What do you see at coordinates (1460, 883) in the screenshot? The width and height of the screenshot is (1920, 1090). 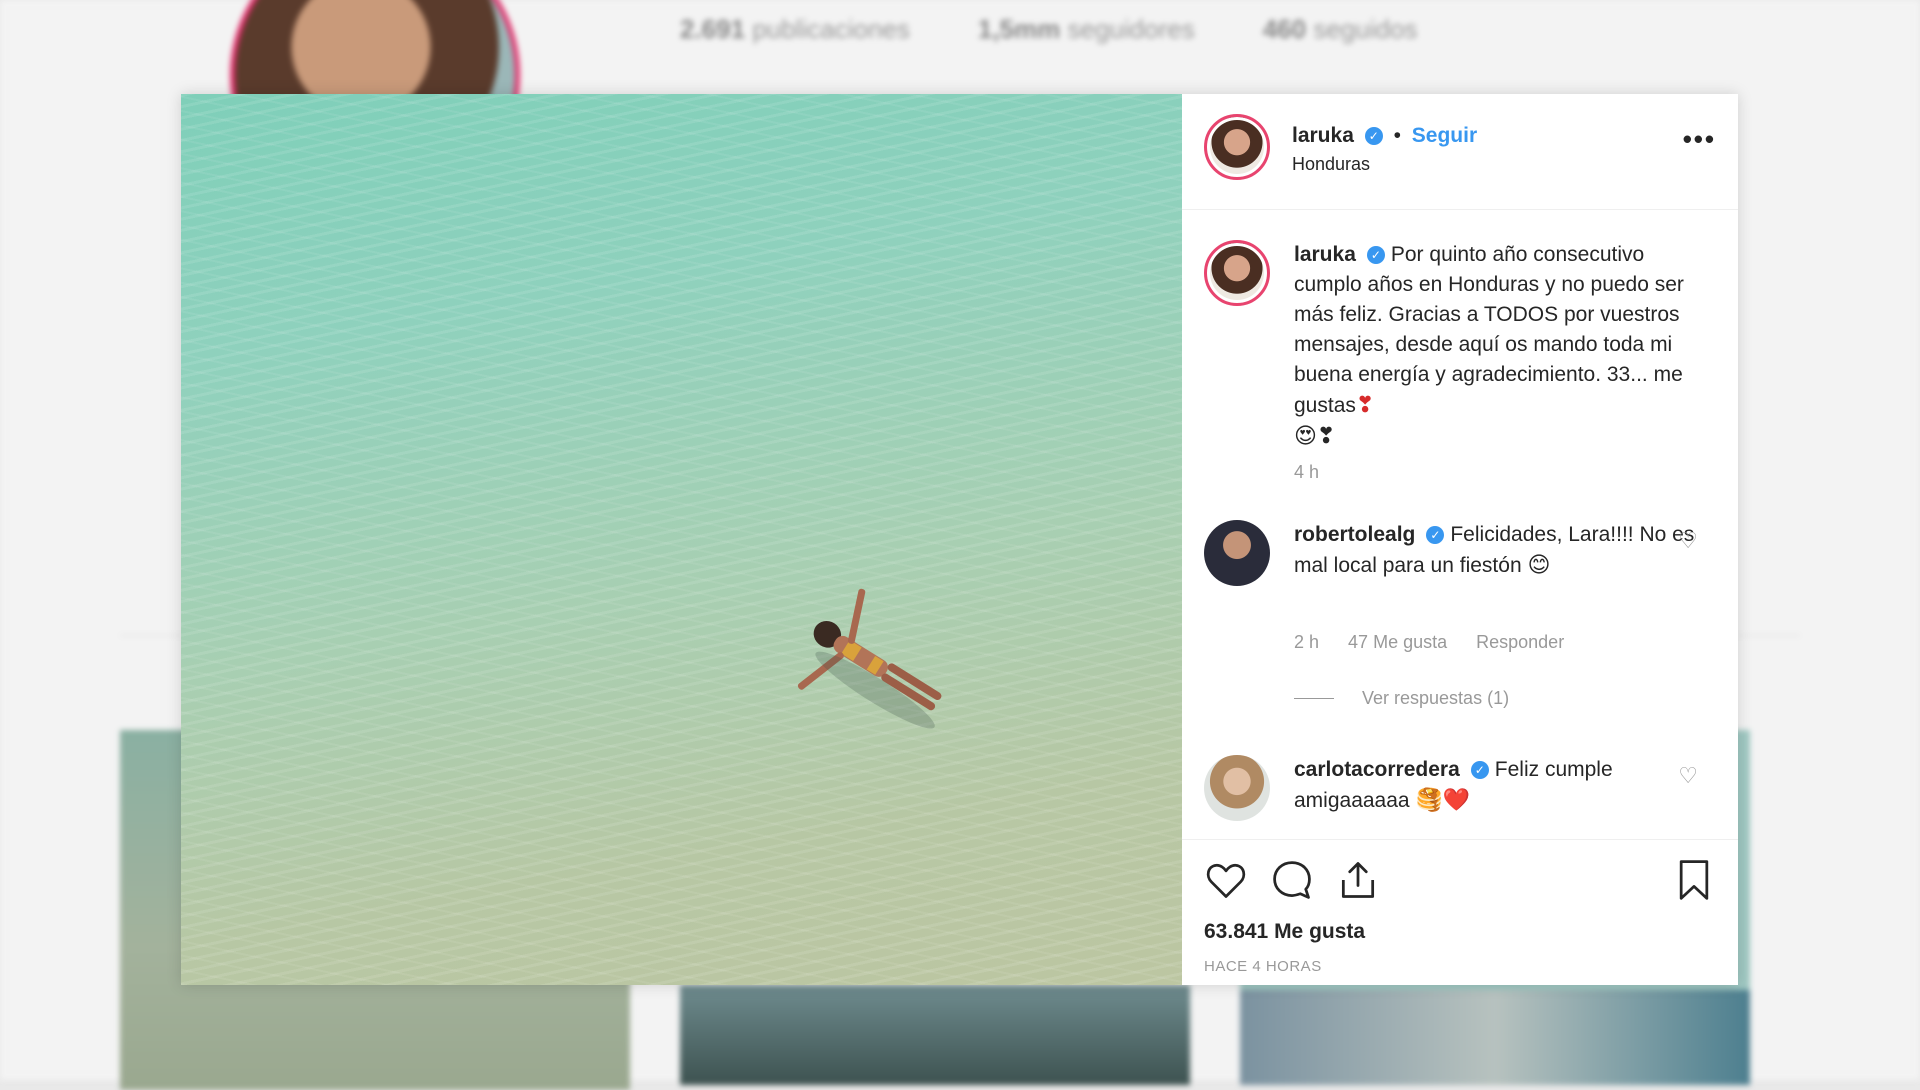 I see `action-bar` at bounding box center [1460, 883].